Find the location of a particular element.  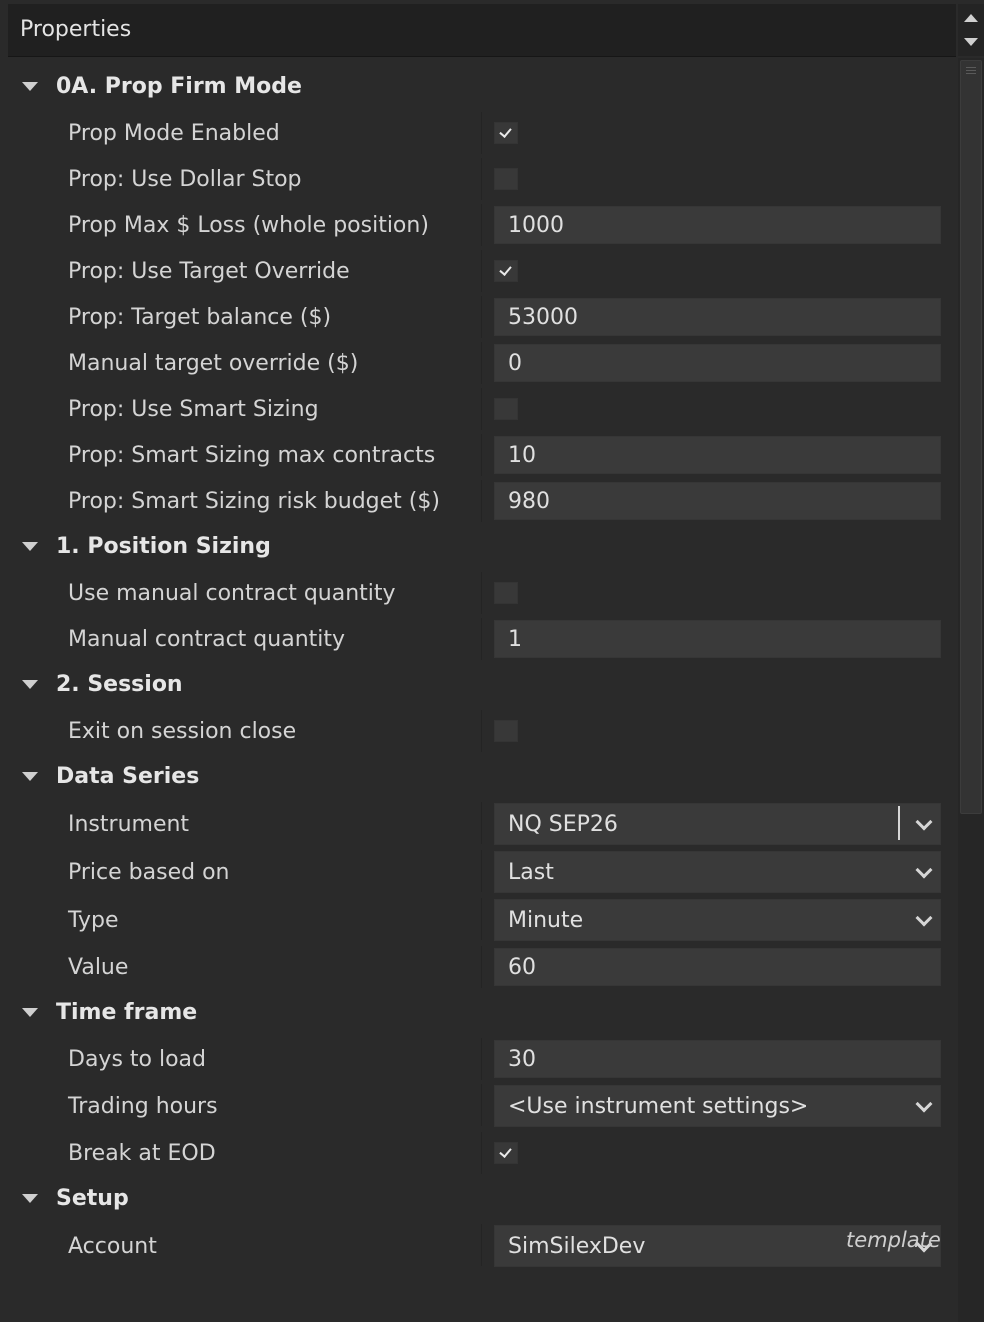

scrollbar-thumb is located at coordinates (971, 437).